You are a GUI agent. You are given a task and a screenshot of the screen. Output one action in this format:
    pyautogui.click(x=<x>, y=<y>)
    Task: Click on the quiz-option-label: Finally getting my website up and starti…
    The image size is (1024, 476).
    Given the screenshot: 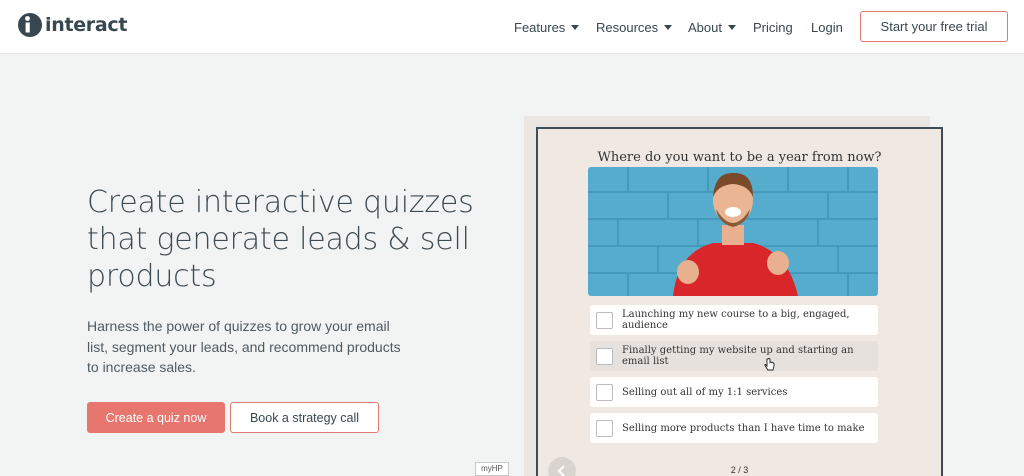 What is the action you would take?
    pyautogui.click(x=738, y=356)
    